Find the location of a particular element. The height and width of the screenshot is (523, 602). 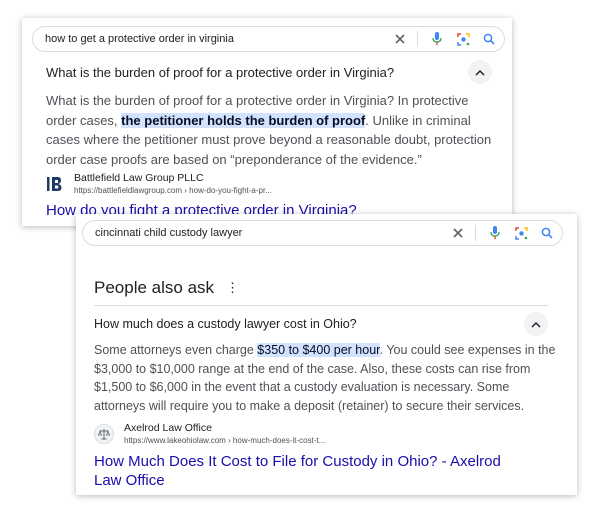

answer-highlight: the petitioner holds the burden of proof is located at coordinates (243, 120).